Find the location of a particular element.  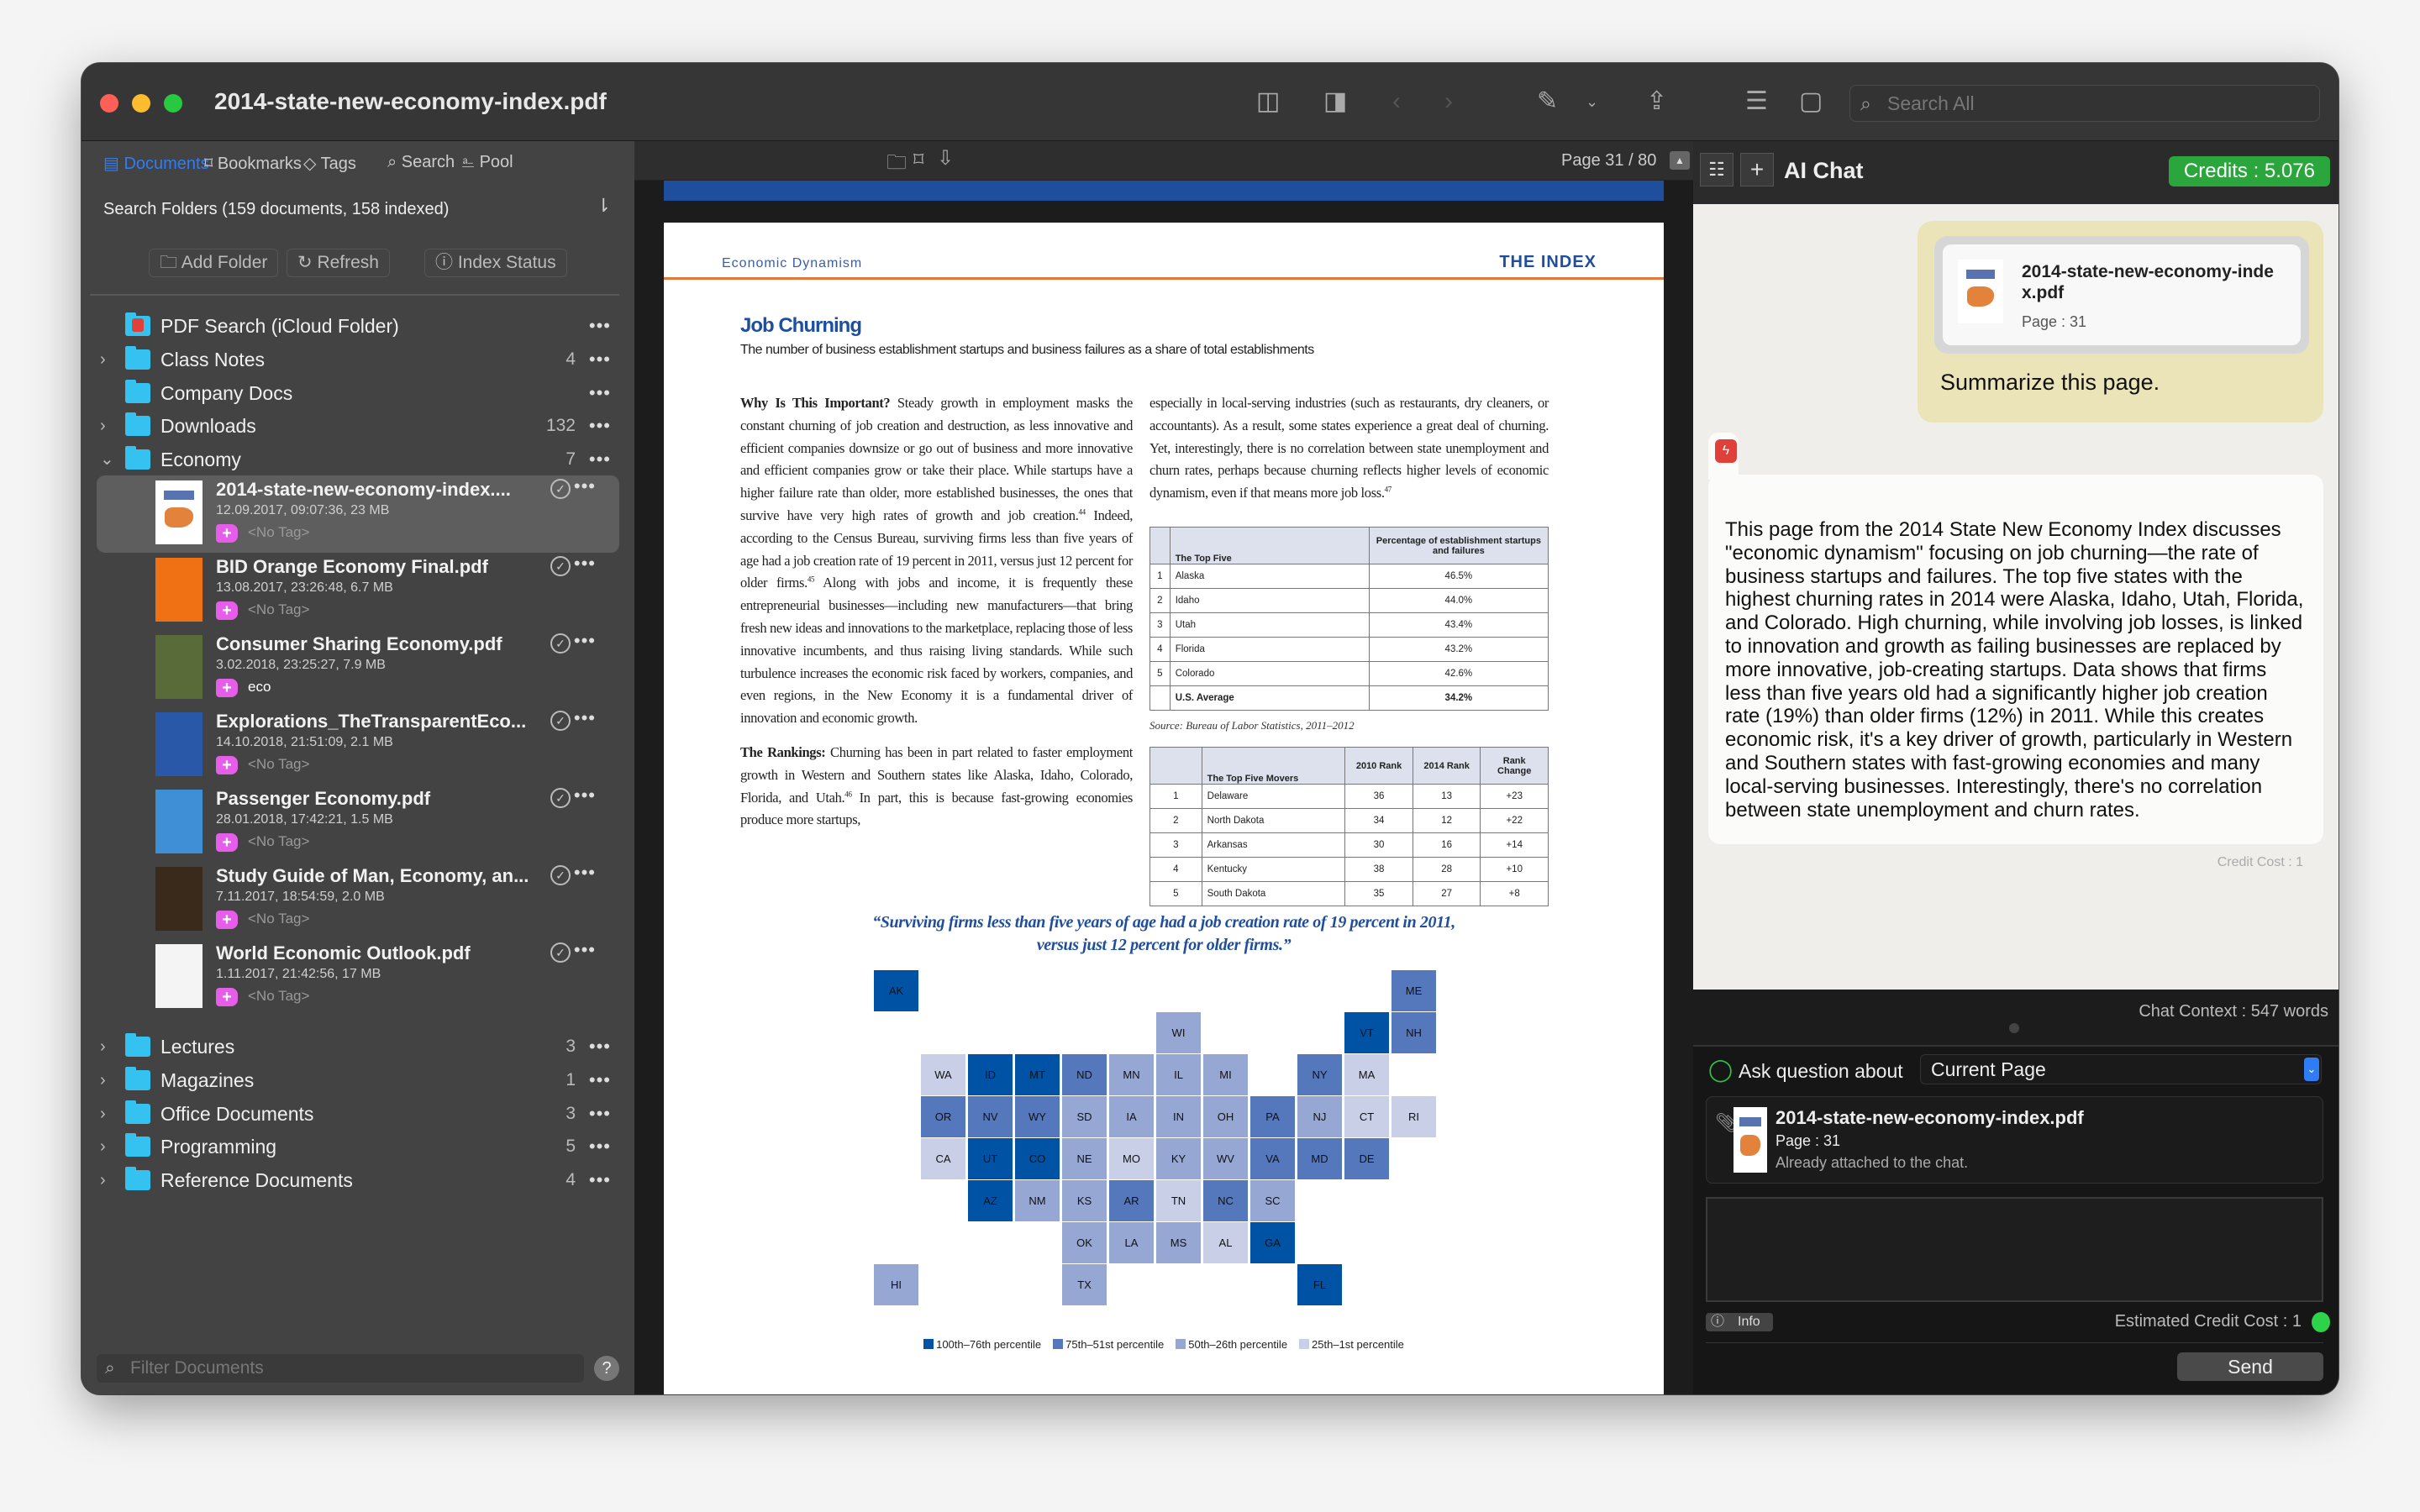

help-button: ? is located at coordinates (606, 1368).